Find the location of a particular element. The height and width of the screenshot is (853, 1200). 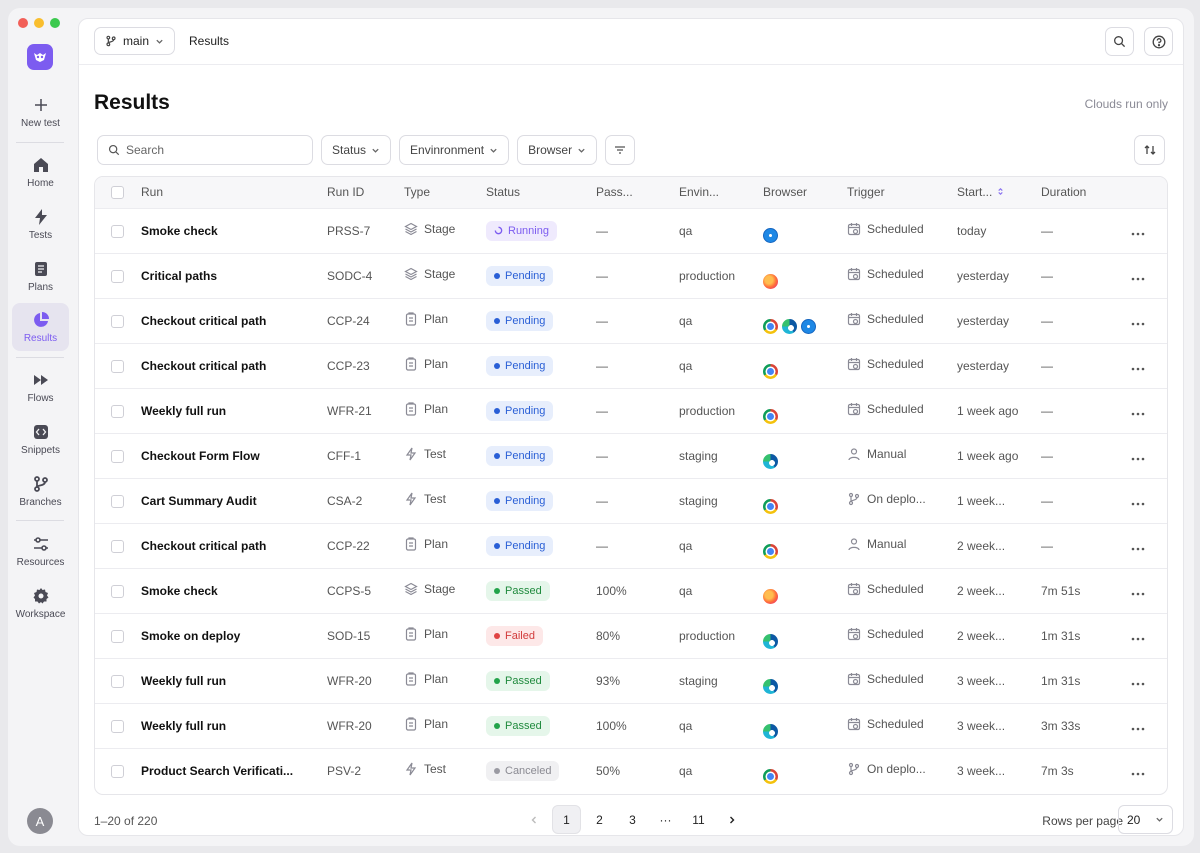

rows-per-page-select: 20 is located at coordinates (1145, 819).